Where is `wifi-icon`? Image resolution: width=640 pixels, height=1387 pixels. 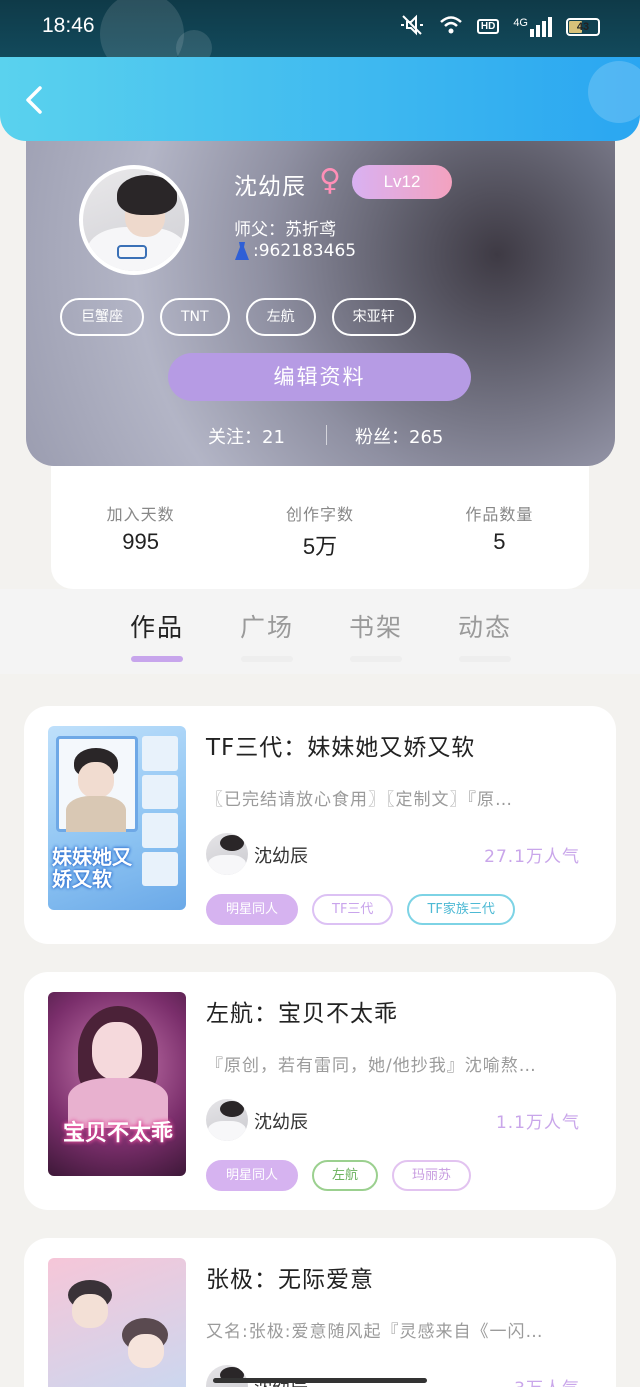 wifi-icon is located at coordinates (451, 26).